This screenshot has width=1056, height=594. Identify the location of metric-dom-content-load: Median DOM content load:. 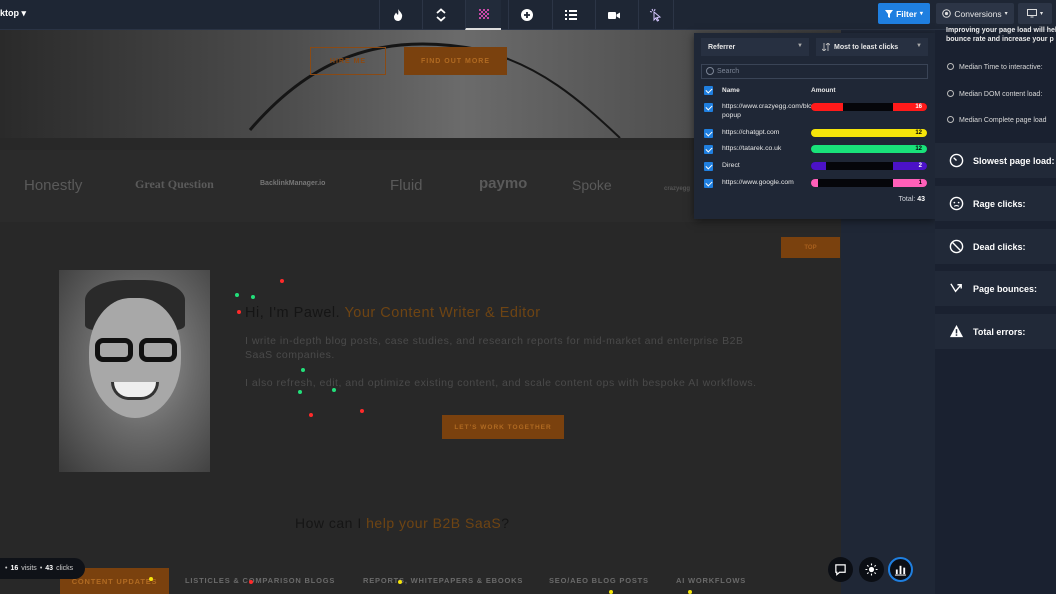
(994, 94).